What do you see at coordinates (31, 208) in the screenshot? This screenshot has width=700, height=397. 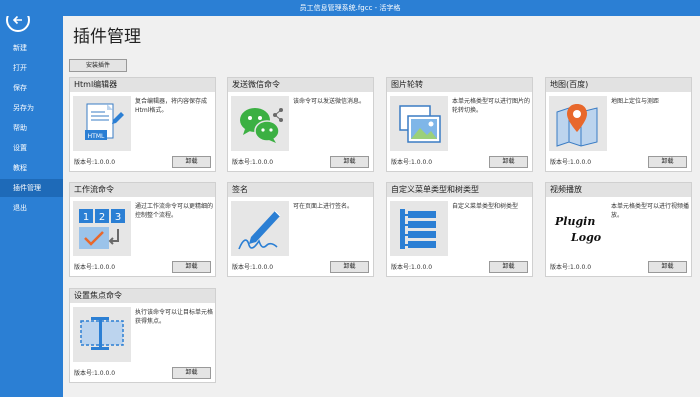 I see `sidebar-item-exit: 退出` at bounding box center [31, 208].